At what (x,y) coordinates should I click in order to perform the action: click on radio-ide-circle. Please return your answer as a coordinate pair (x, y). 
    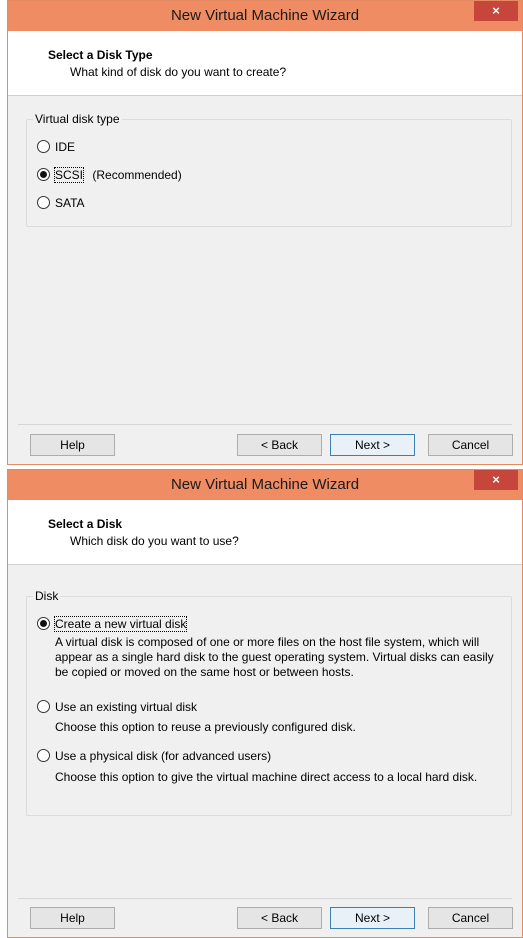
    Looking at the image, I should click on (43, 146).